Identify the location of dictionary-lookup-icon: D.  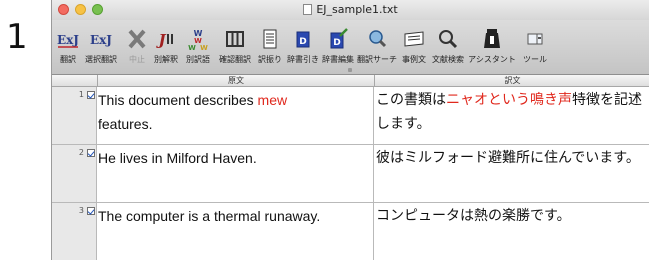
(303, 39).